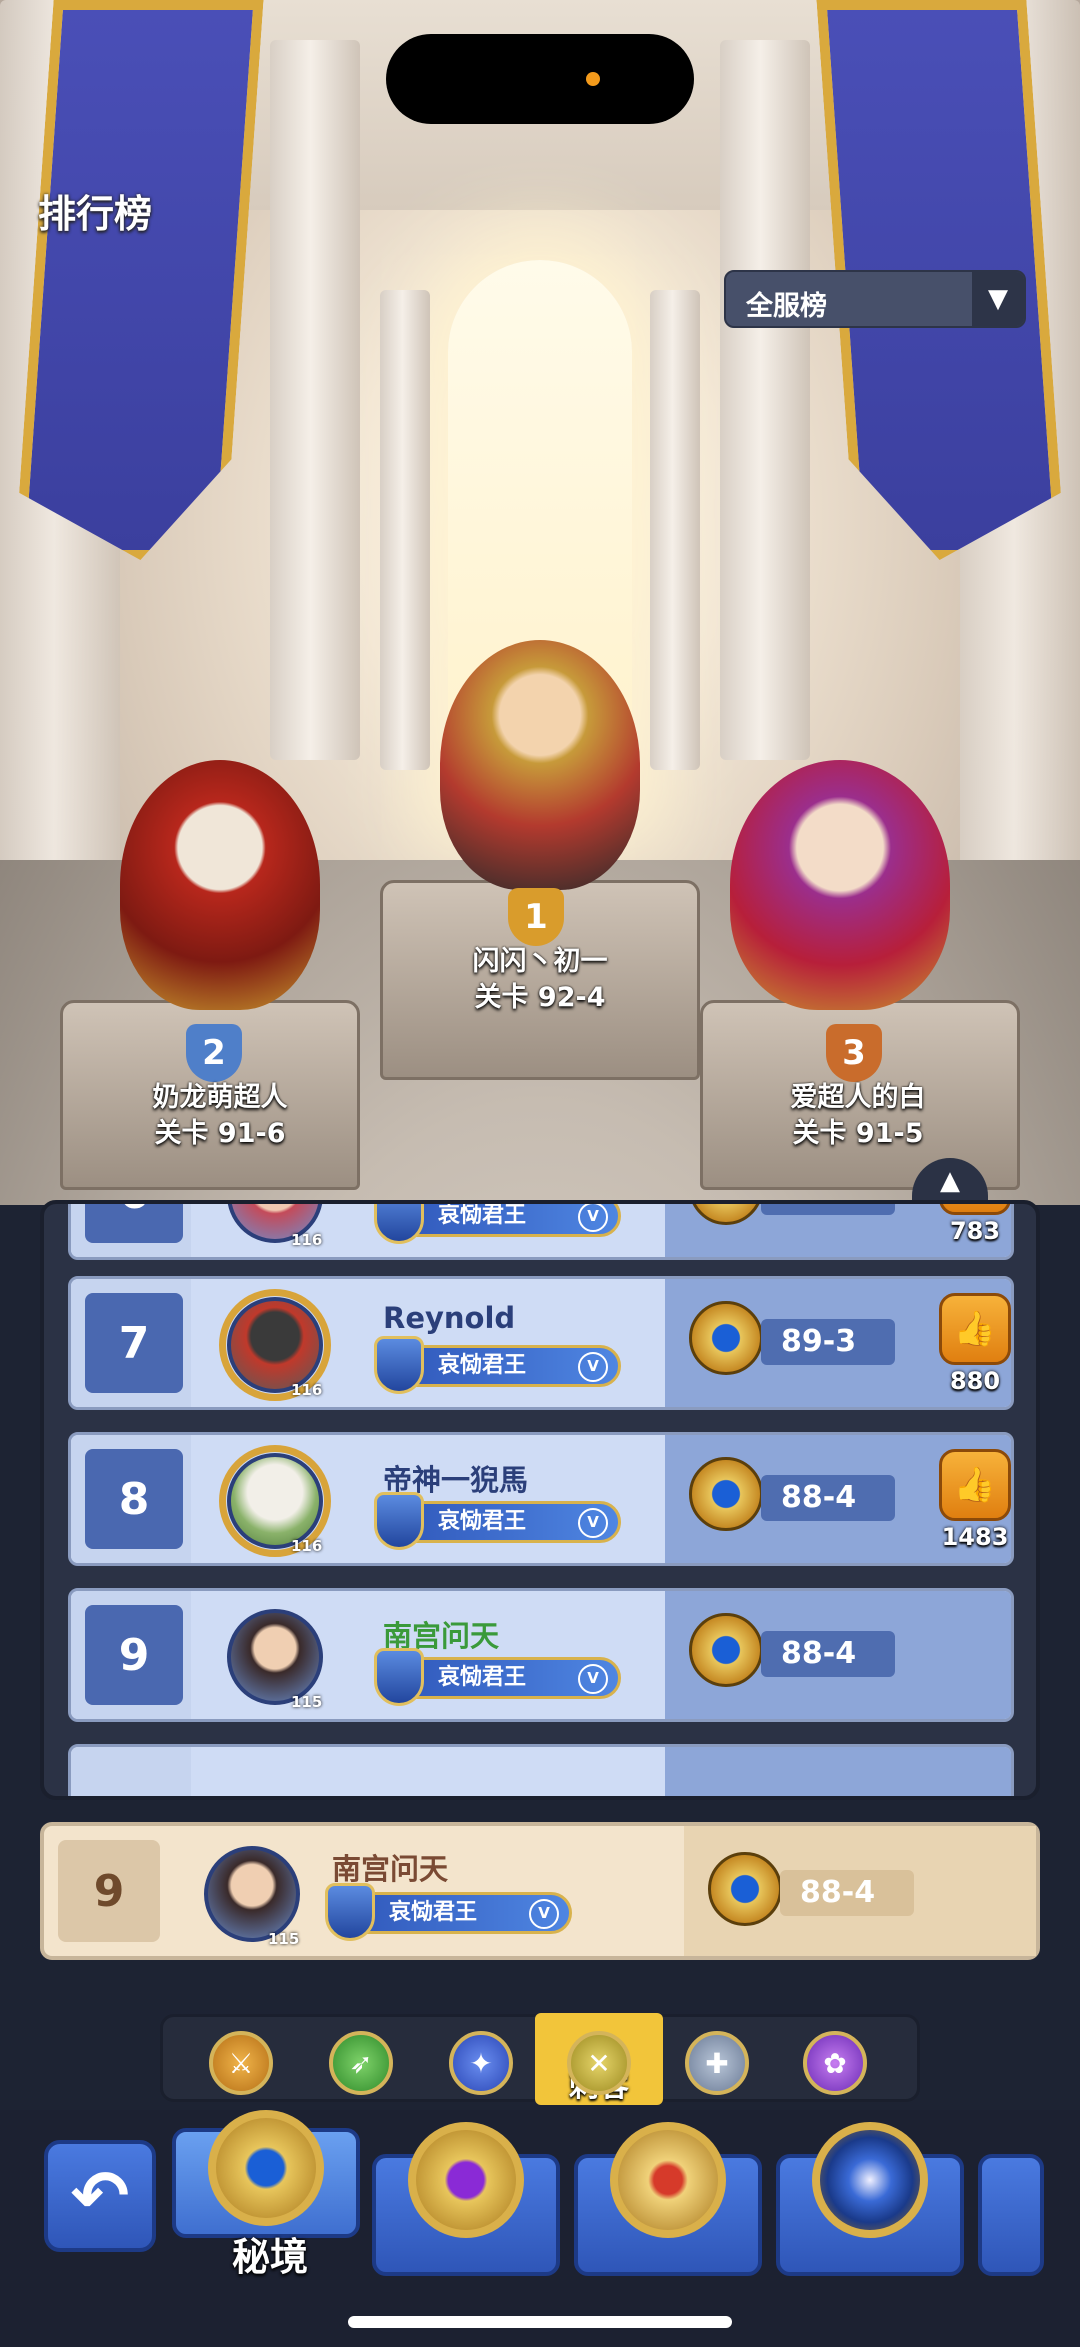 The width and height of the screenshot is (1080, 2347). Describe the element at coordinates (541, 1770) in the screenshot. I see `table-row` at that location.